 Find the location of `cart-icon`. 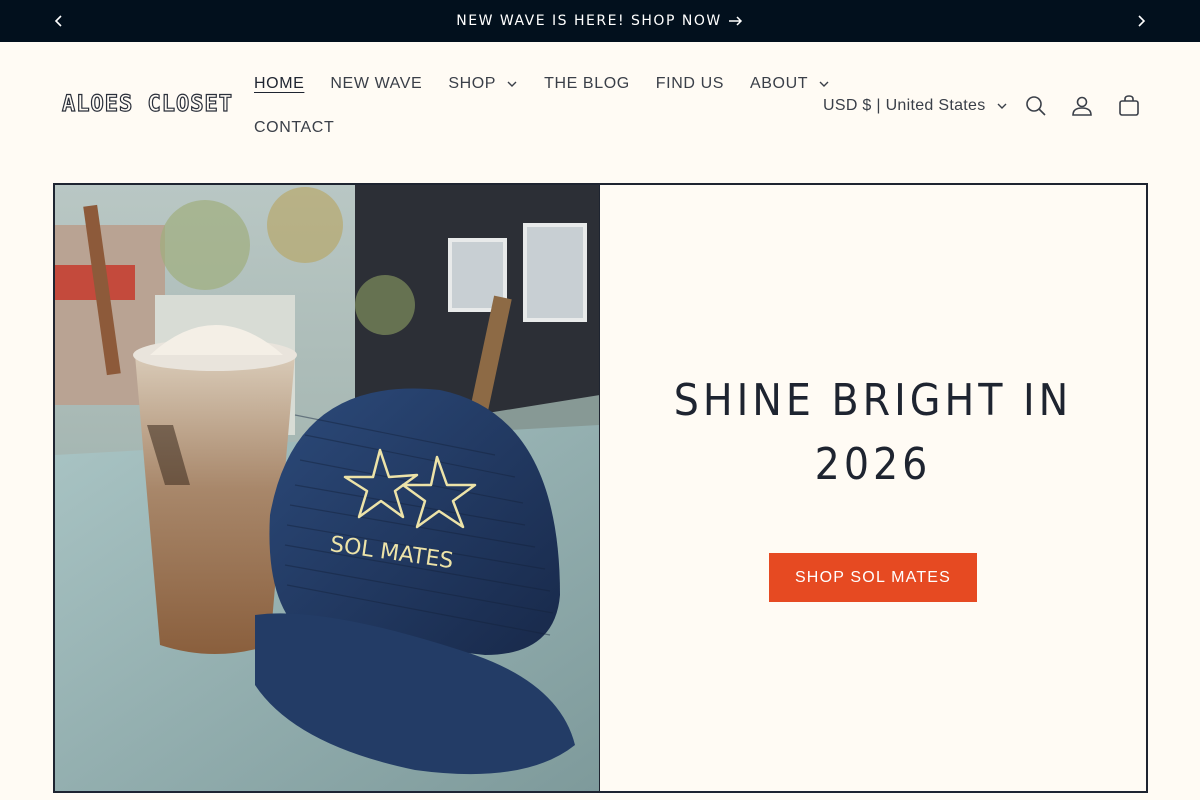

cart-icon is located at coordinates (1129, 105).